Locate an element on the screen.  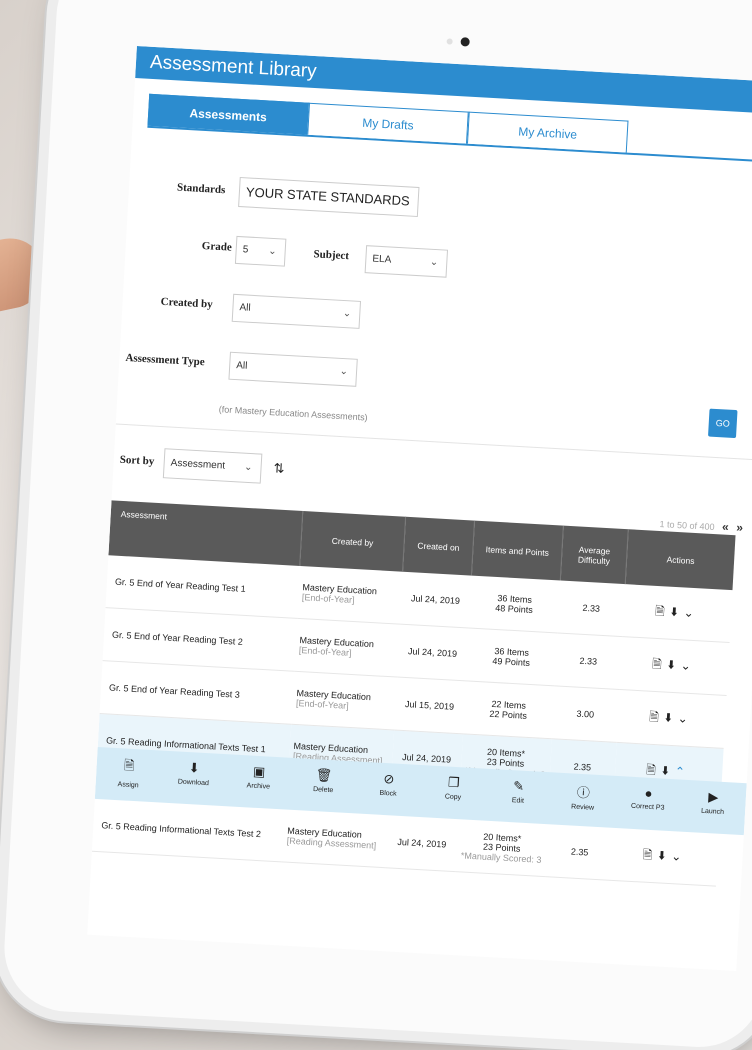
review-label: Review is located at coordinates (582, 807).